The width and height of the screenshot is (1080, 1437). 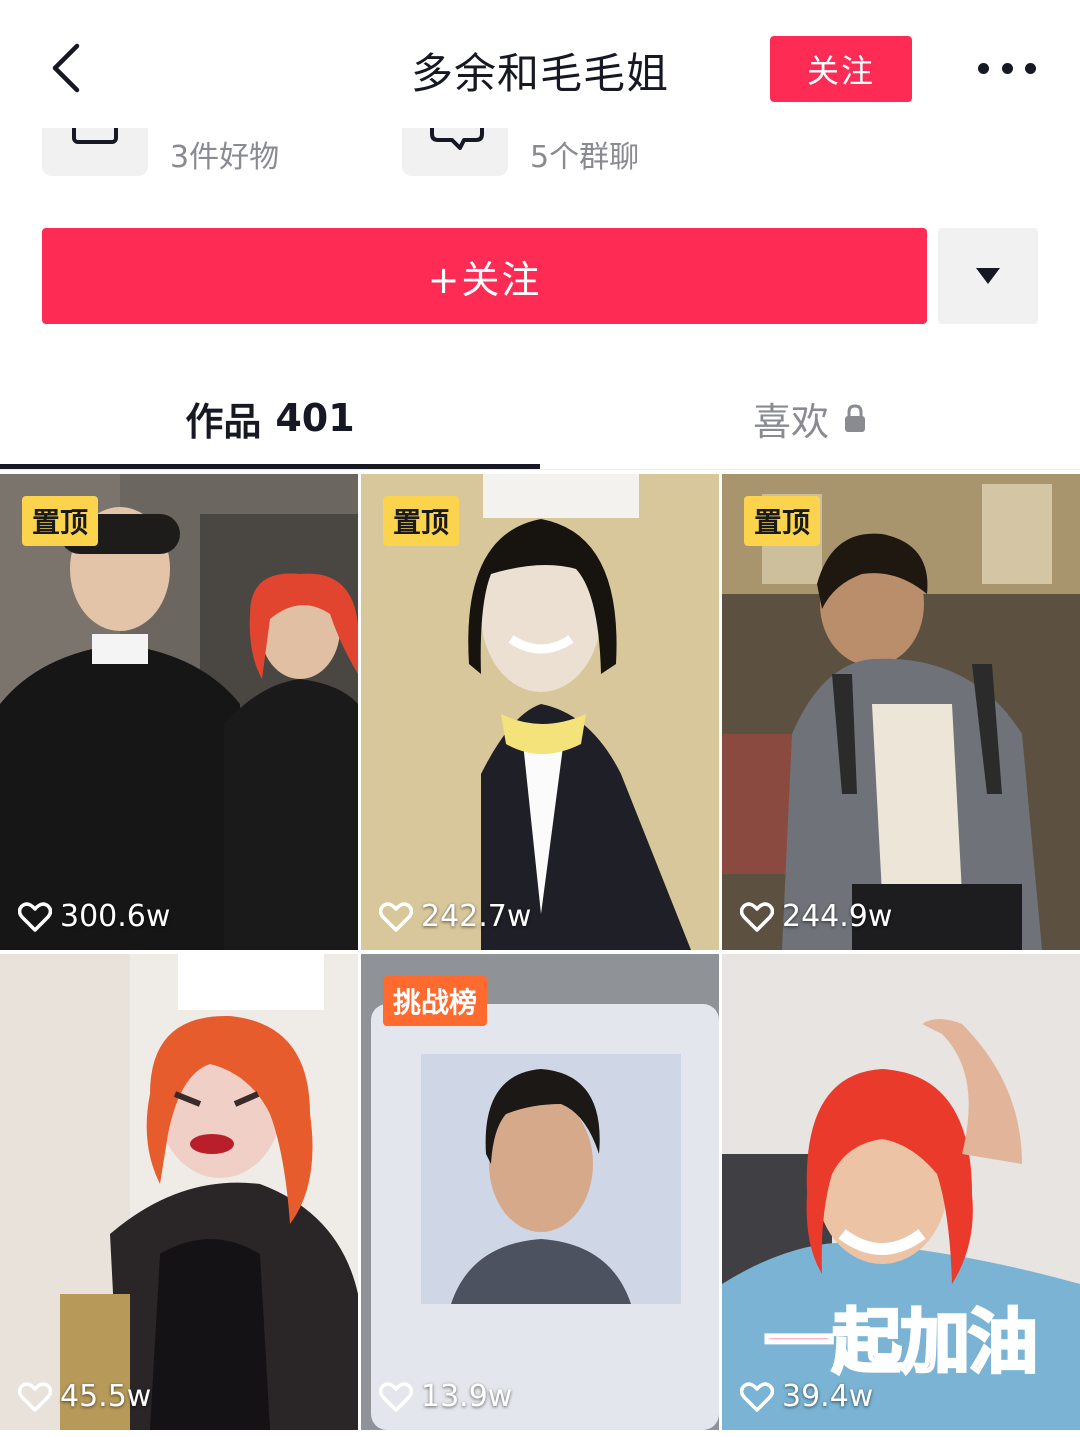 I want to click on like-count: 300.6w, so click(x=94, y=916).